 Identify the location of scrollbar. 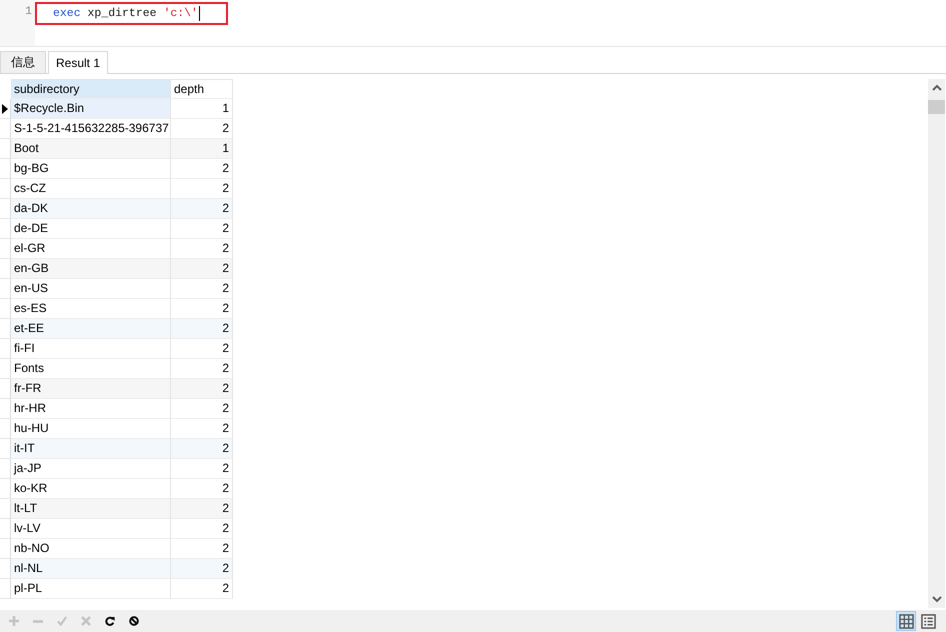
(936, 343).